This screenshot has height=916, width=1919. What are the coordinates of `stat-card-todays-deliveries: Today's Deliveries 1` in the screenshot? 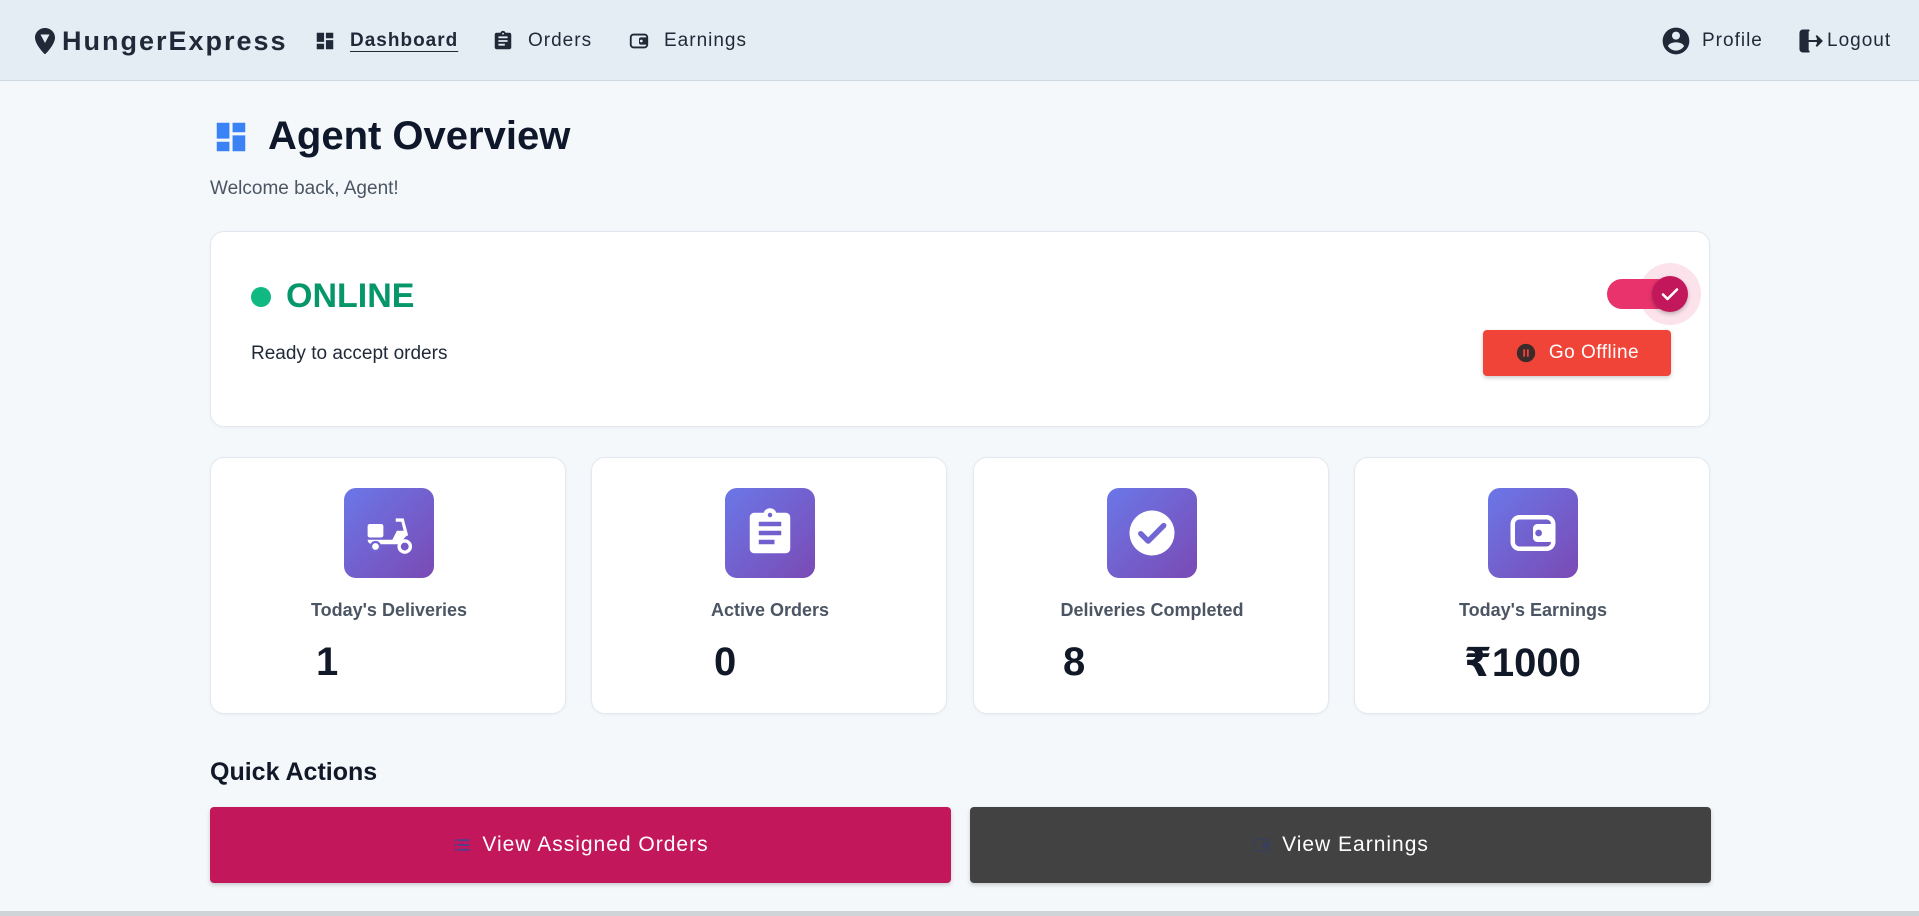 It's located at (388, 585).